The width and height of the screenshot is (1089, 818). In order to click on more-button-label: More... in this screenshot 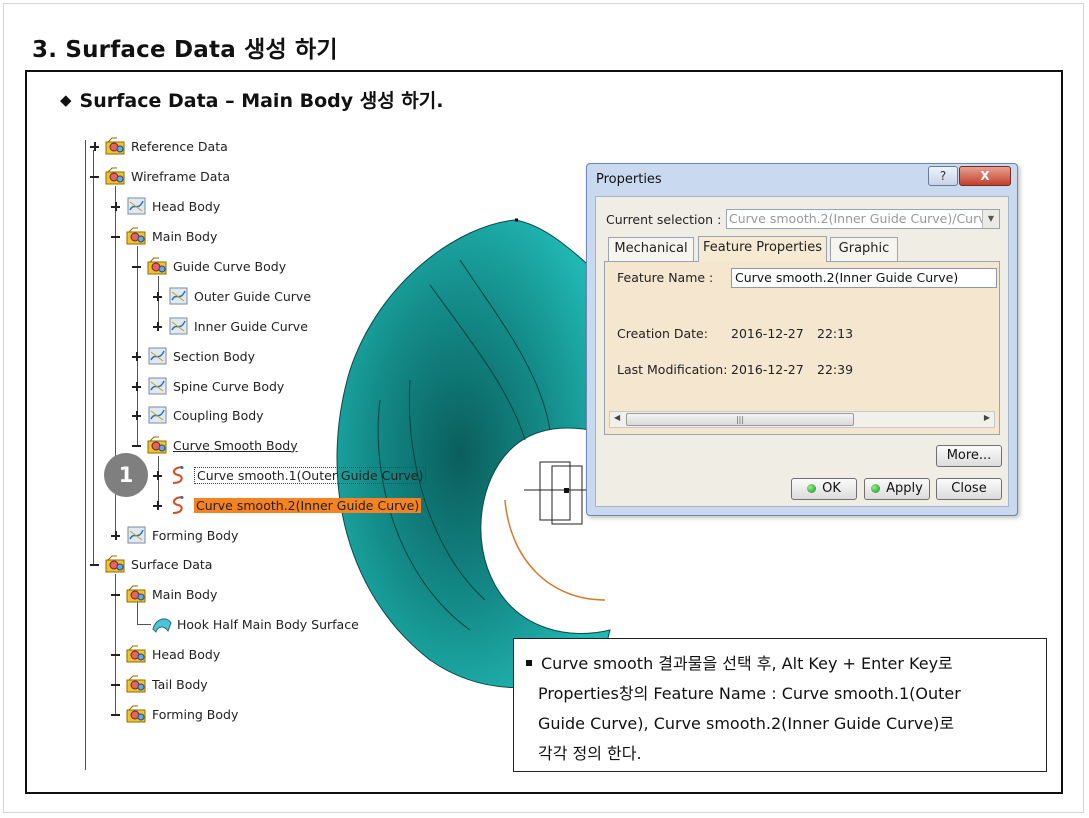, I will do `click(969, 455)`.